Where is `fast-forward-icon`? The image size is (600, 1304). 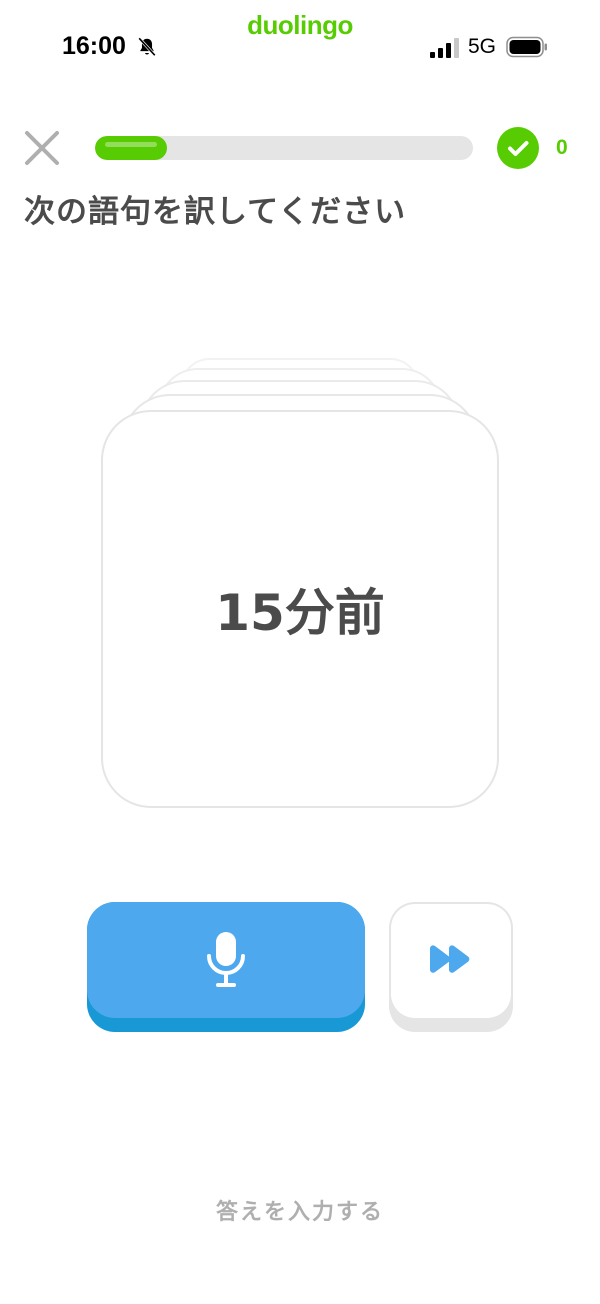 fast-forward-icon is located at coordinates (450, 959).